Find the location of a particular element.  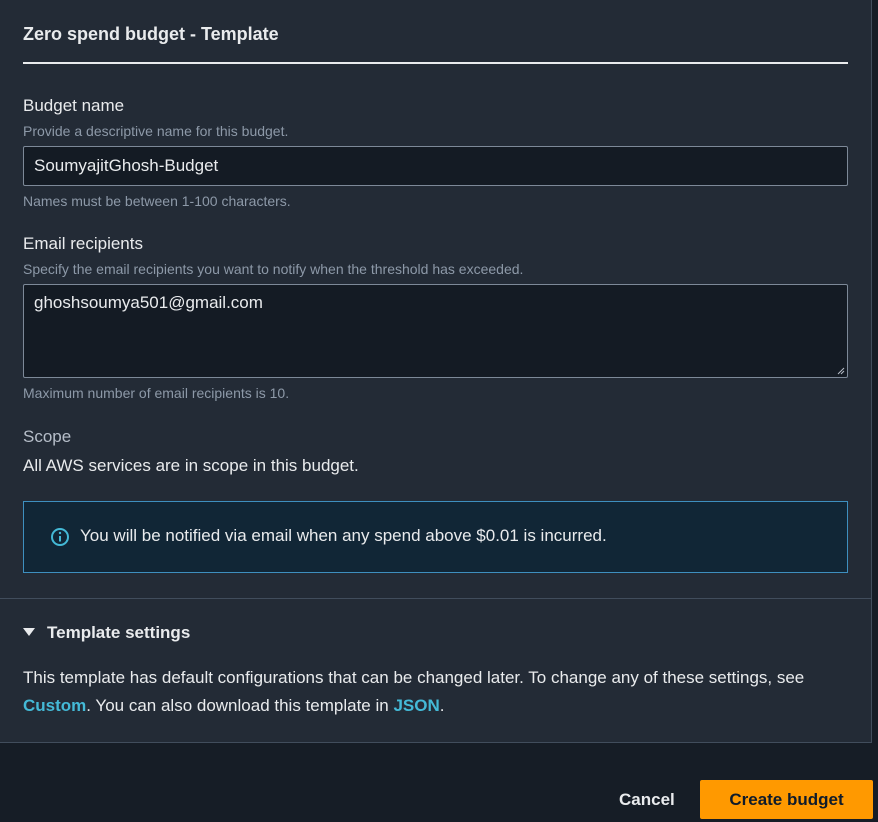

email-recipients-label: Email recipients is located at coordinates (83, 243).